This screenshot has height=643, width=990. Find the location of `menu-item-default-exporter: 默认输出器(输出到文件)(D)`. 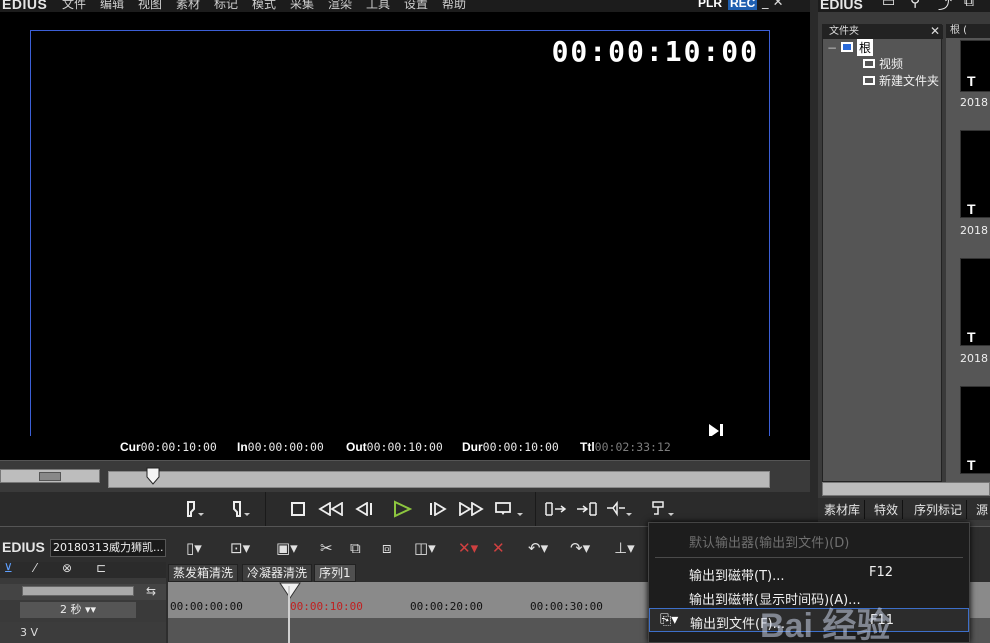

menu-item-default-exporter: 默认输出器(输出到文件)(D) is located at coordinates (809, 540).